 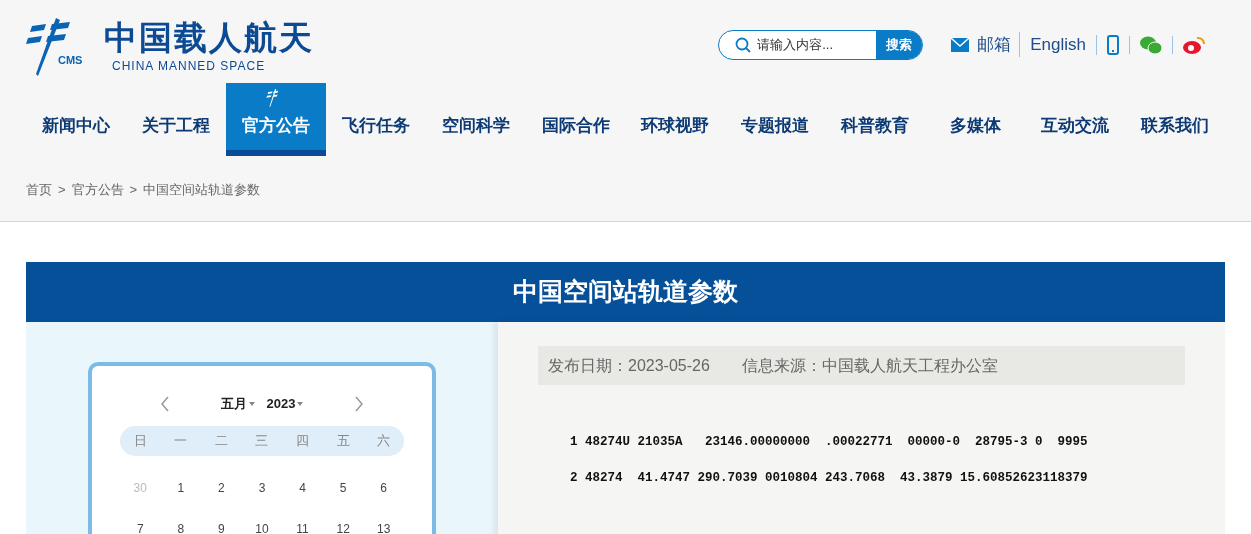 What do you see at coordinates (1057, 44) in the screenshot?
I see `language-link: English` at bounding box center [1057, 44].